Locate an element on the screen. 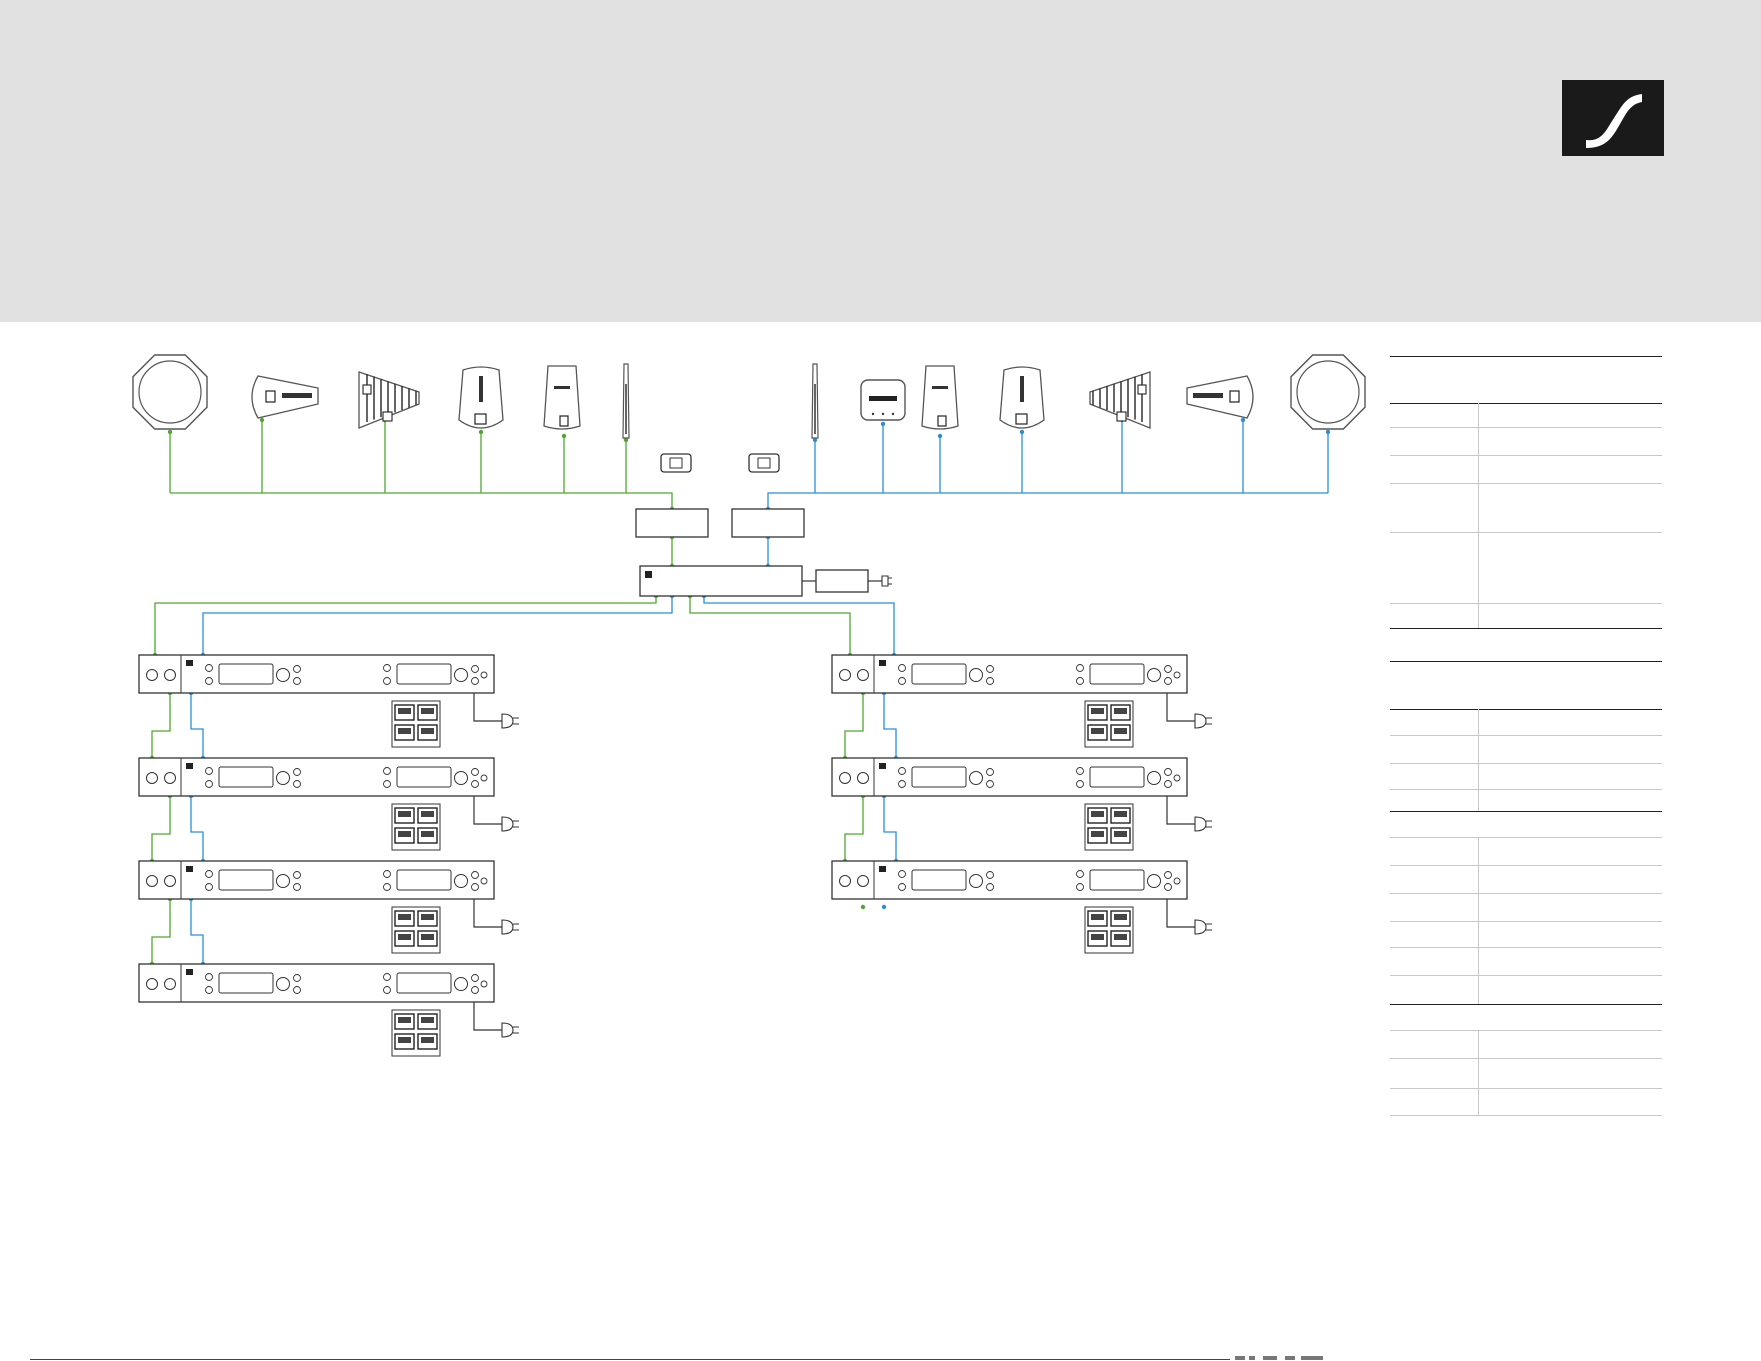  antenna-distributor is located at coordinates (721, 581).